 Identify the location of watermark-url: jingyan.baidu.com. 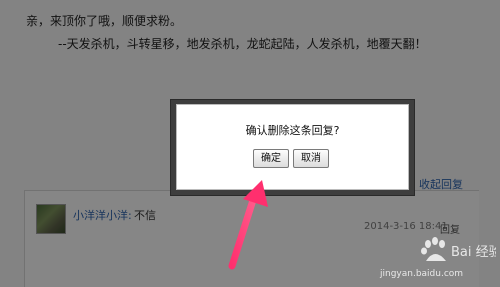
(422, 274).